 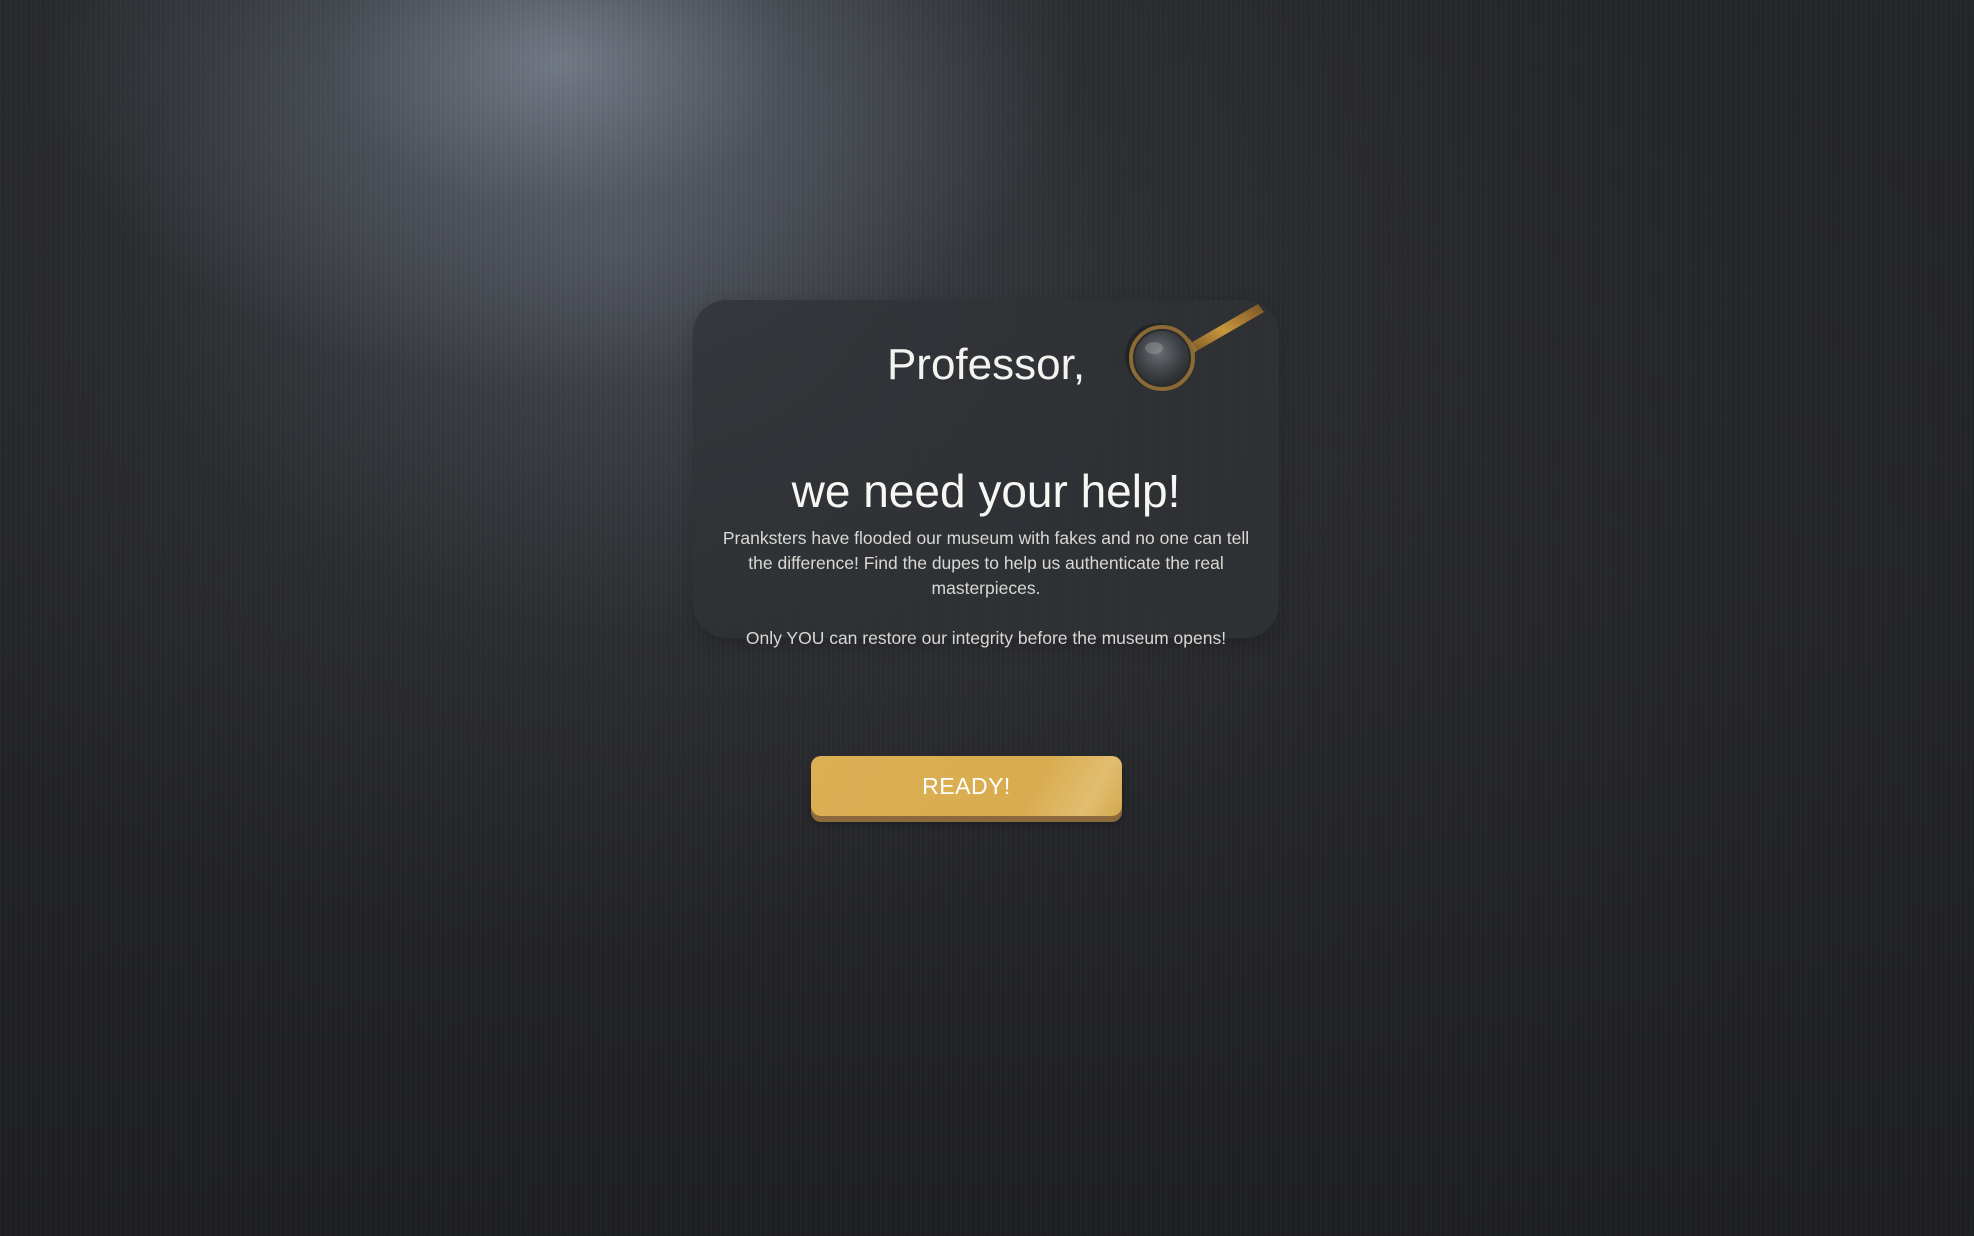 I want to click on headline-text: we need your help!, so click(x=986, y=491).